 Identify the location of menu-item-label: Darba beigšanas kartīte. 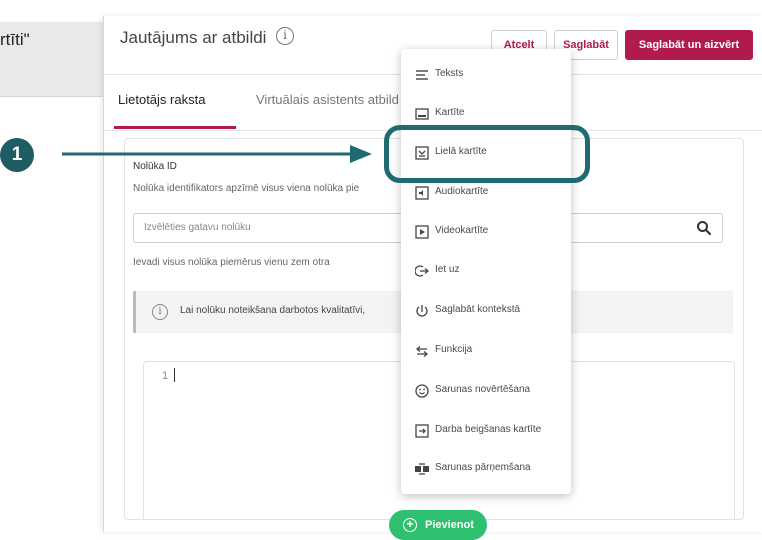
(488, 429).